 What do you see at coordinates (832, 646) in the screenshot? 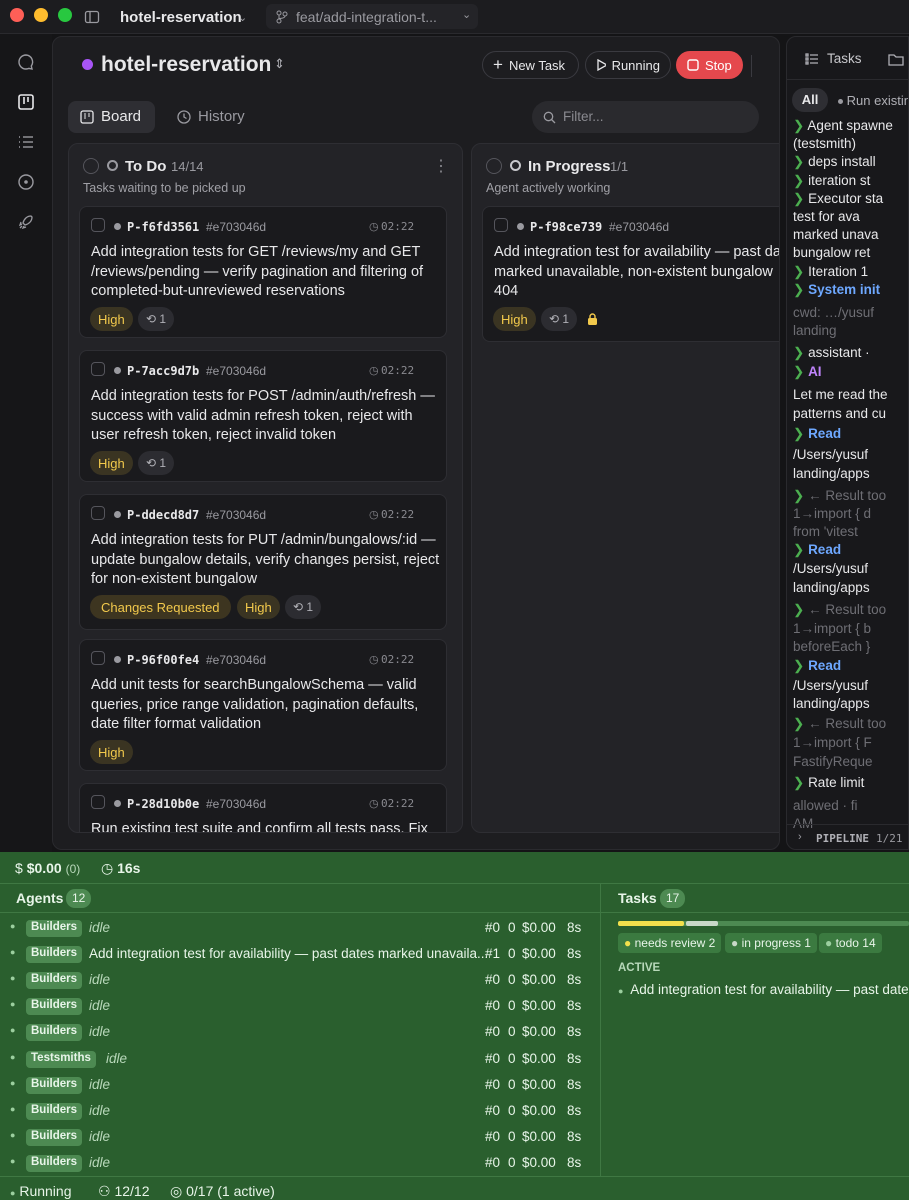
I see `log-line: beforeEach }` at bounding box center [832, 646].